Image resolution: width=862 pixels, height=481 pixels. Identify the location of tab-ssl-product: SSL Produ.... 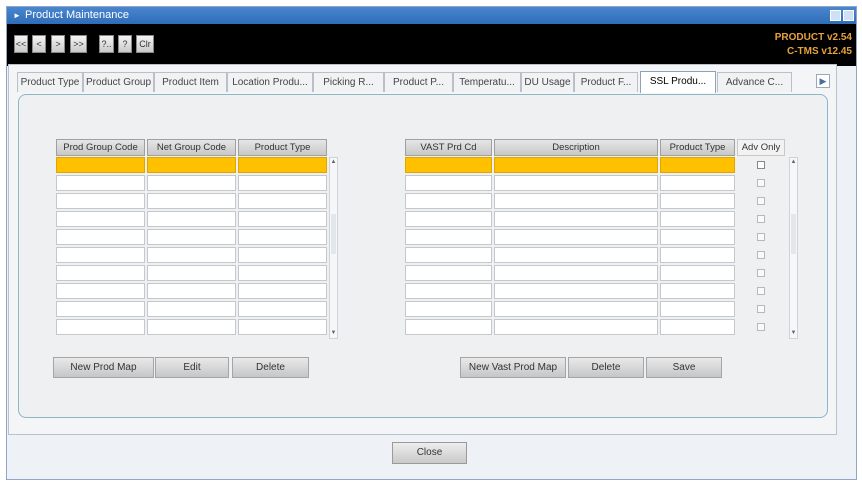
(678, 82).